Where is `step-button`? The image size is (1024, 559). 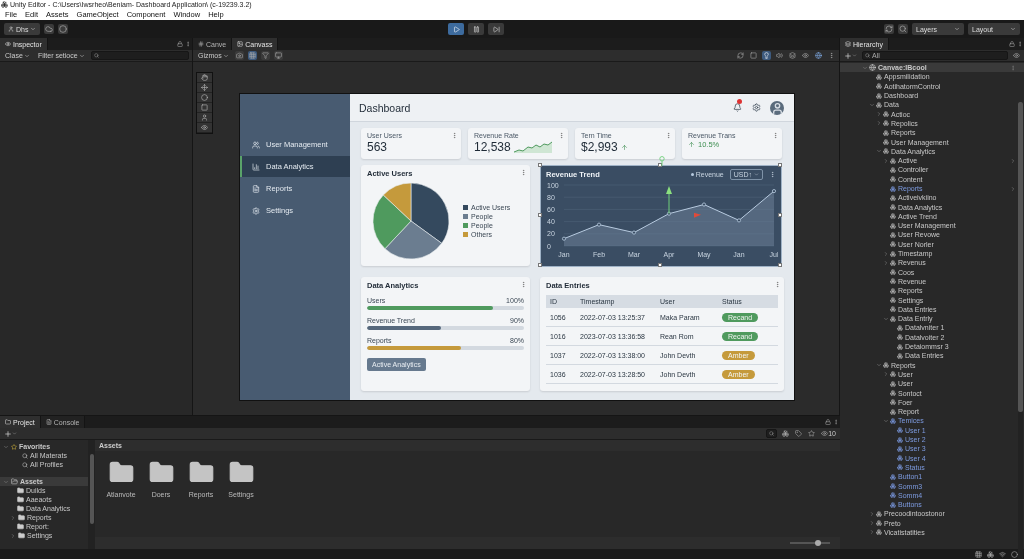
step-button is located at coordinates (496, 29).